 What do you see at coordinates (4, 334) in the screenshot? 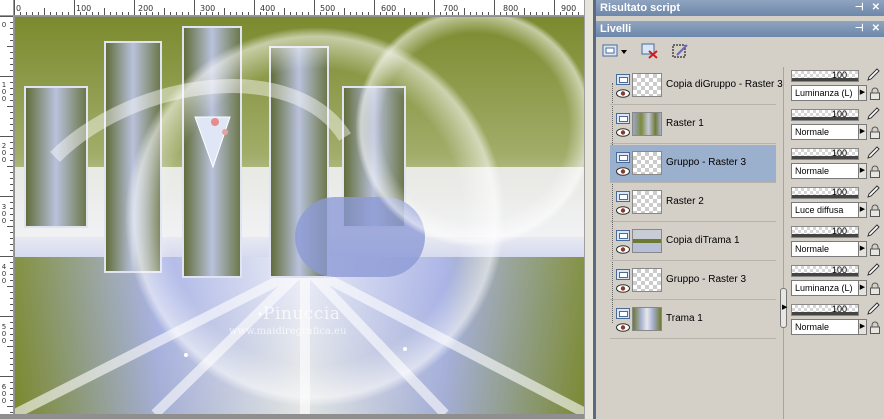
I see `ruler-left-label: 500` at bounding box center [4, 334].